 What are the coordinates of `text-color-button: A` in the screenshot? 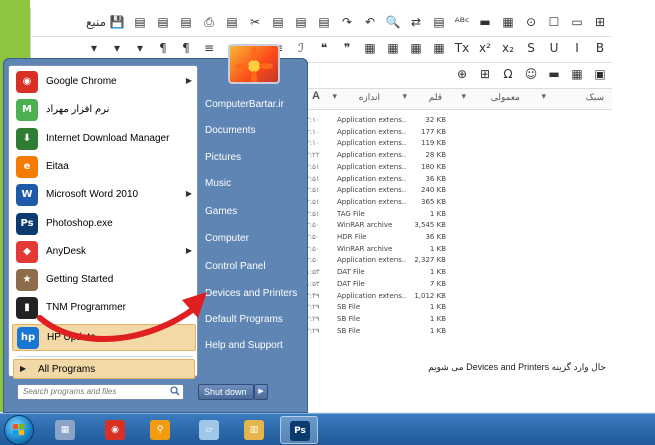 It's located at (316, 96).